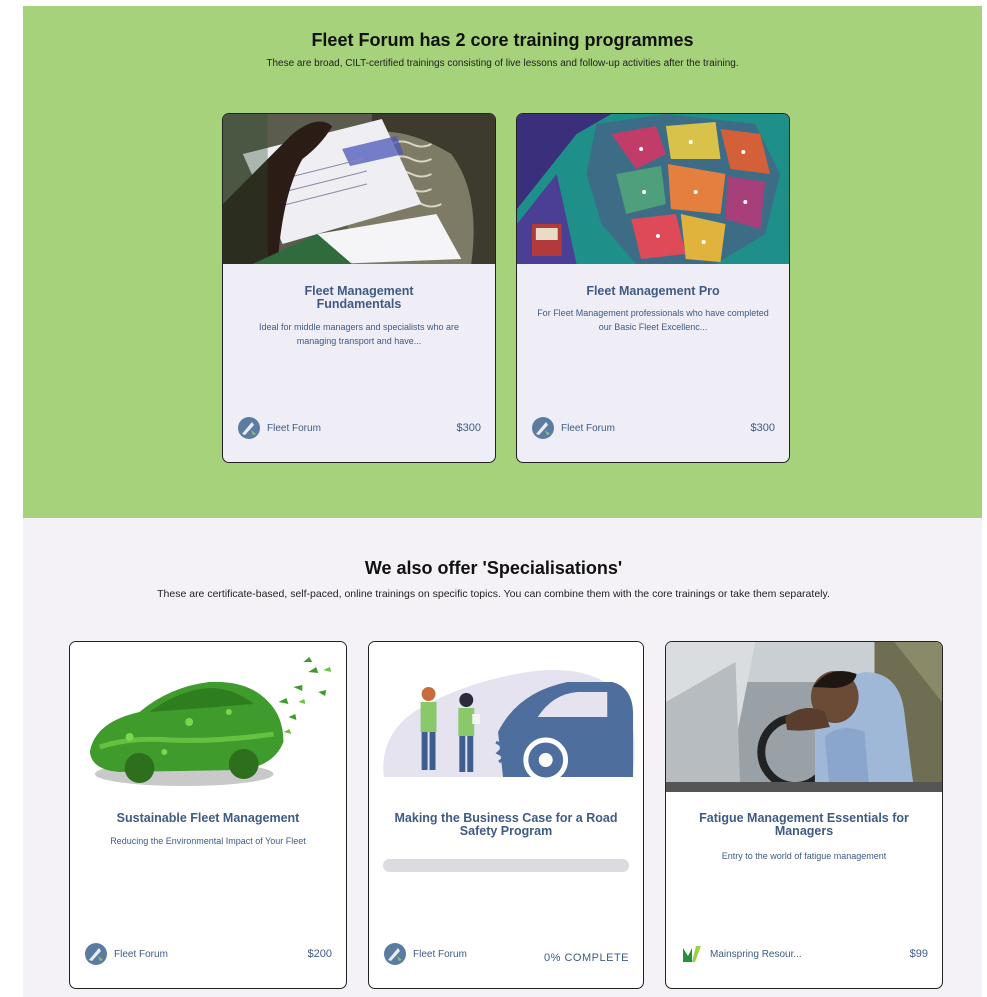  Describe the element at coordinates (359, 189) in the screenshot. I see `course-image-paperwork` at that location.